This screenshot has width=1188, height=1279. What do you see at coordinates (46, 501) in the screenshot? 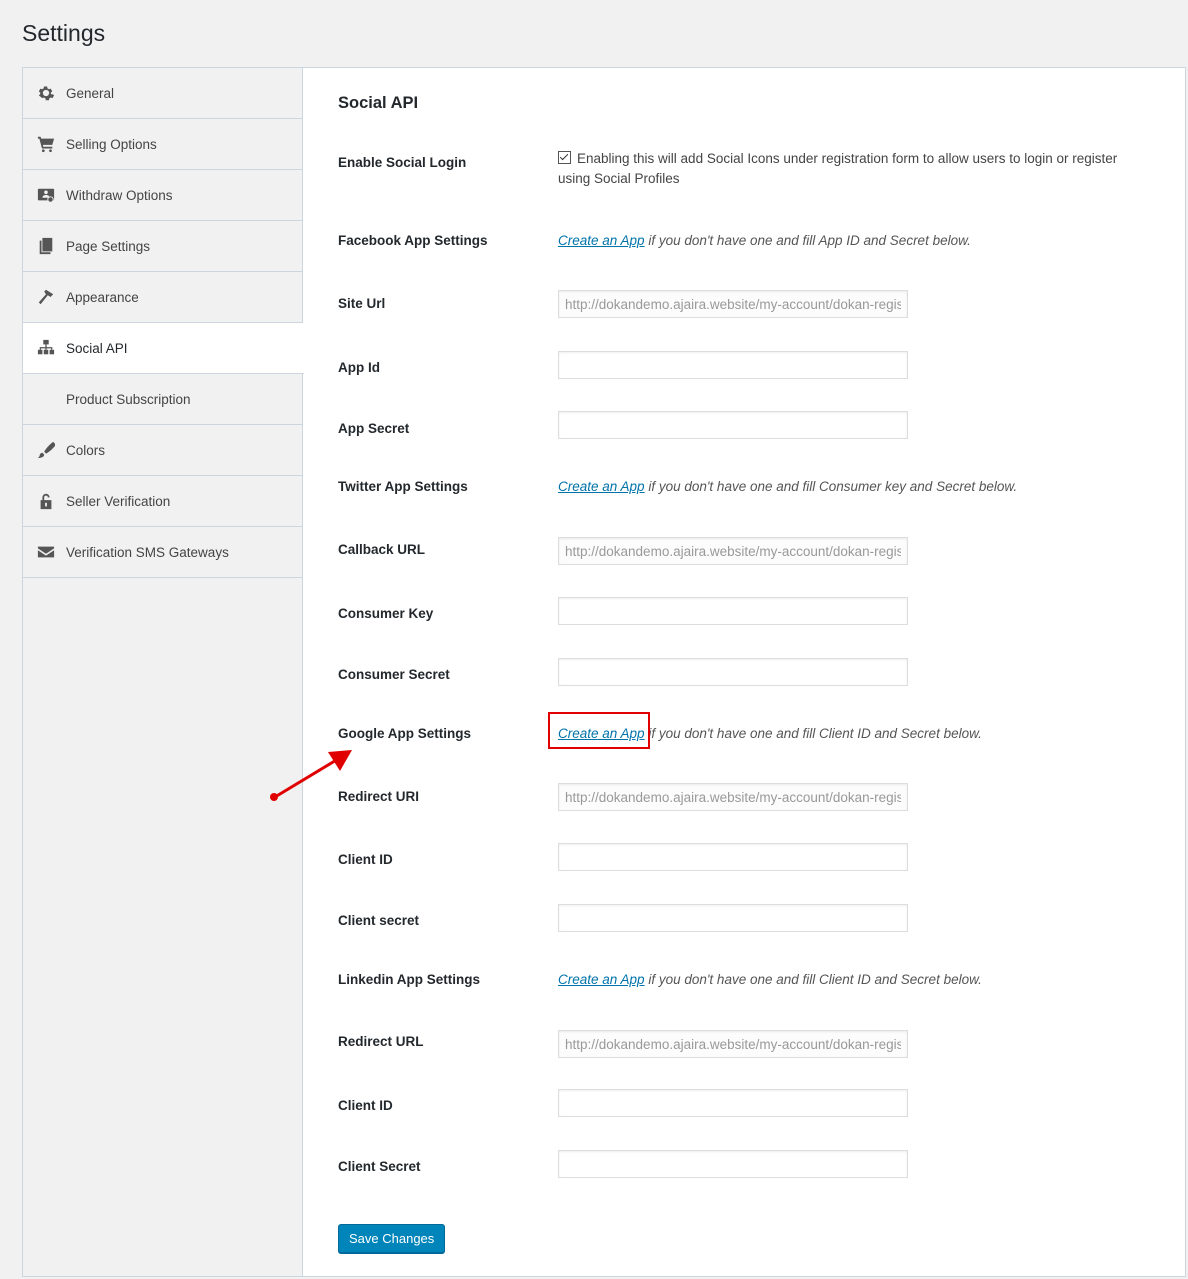
I see `lock-icon` at bounding box center [46, 501].